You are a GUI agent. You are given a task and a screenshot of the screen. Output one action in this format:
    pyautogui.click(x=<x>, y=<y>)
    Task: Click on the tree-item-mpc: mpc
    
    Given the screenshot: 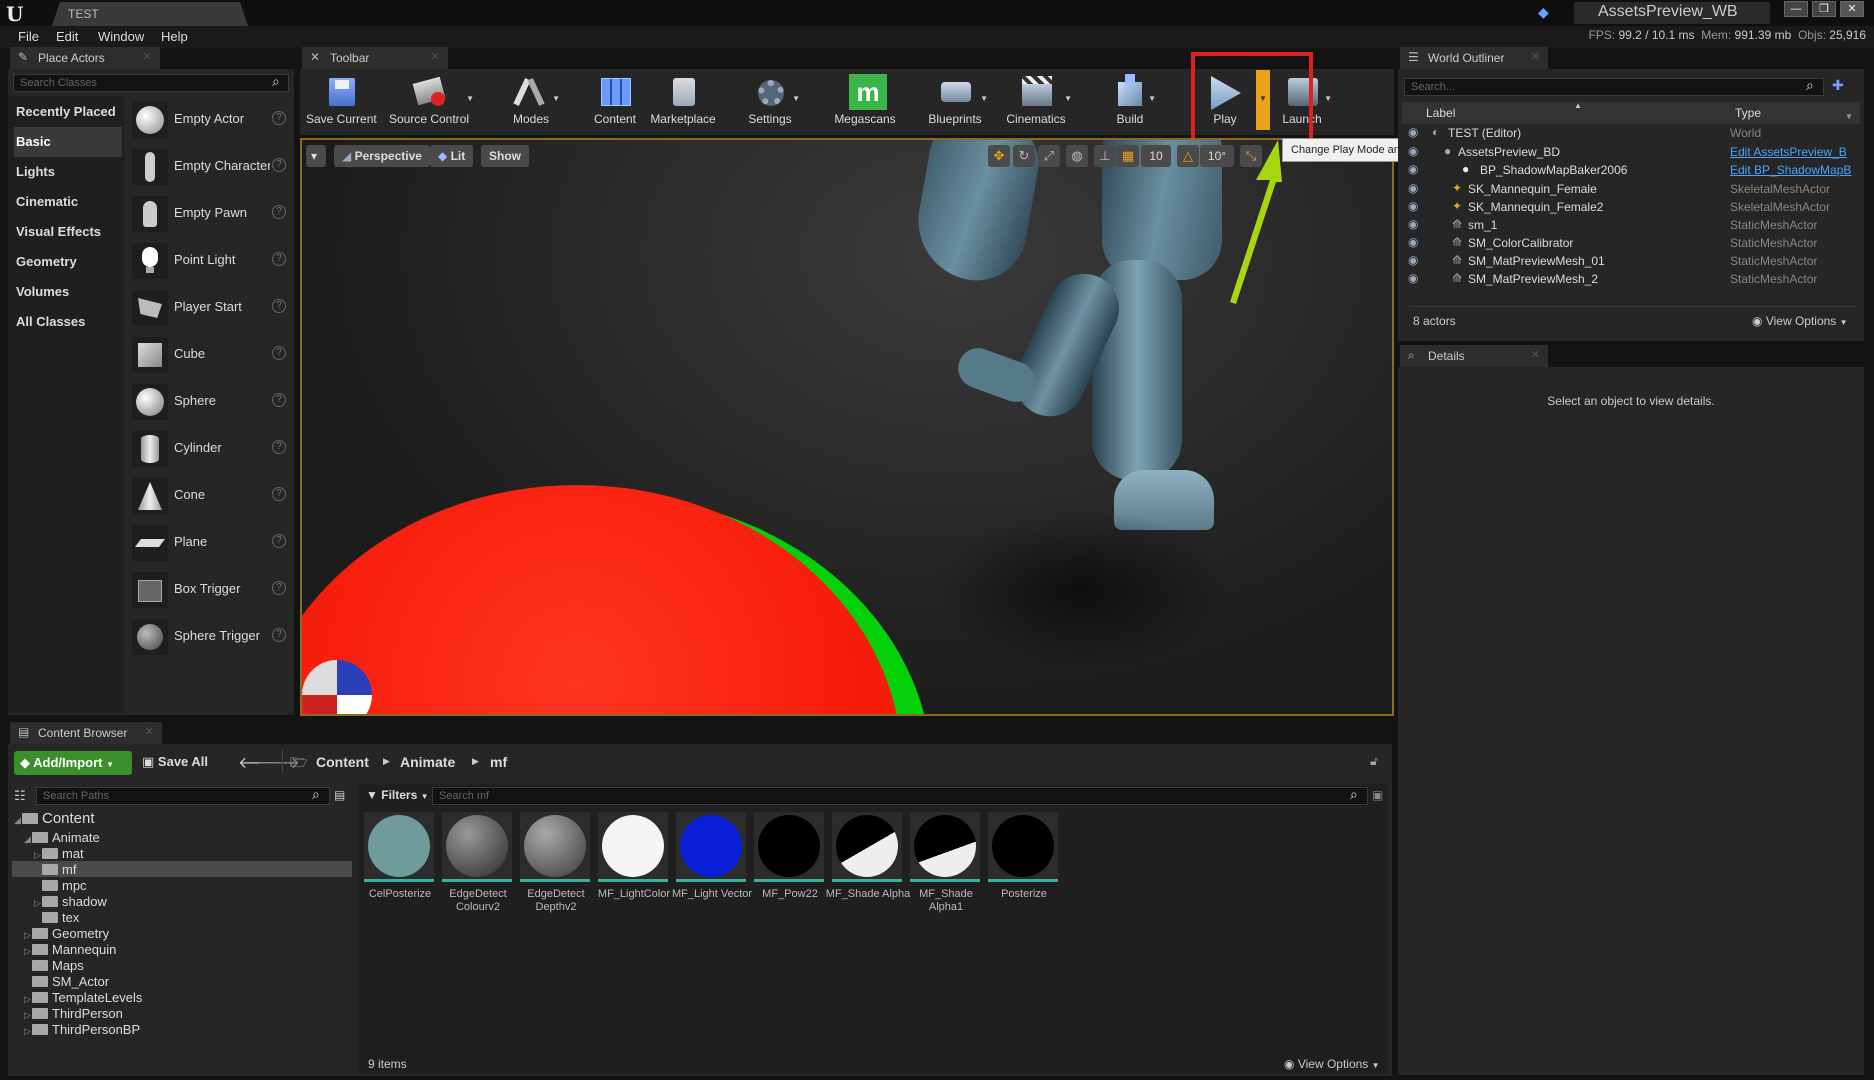 What is the action you would take?
    pyautogui.click(x=60, y=886)
    